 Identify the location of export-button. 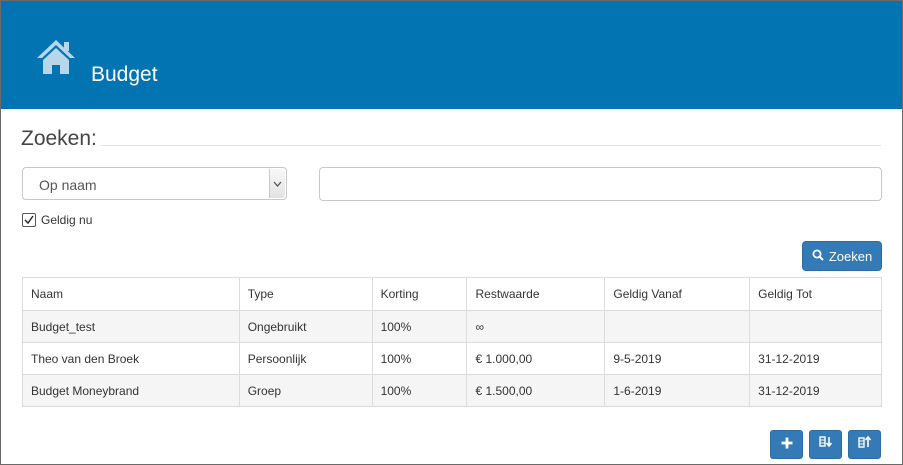
(864, 444).